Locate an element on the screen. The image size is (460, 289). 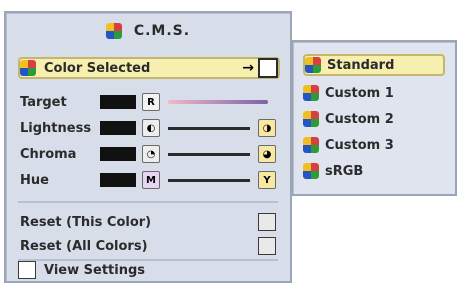
lightness-minus-badge: ◐ is located at coordinates (151, 128).